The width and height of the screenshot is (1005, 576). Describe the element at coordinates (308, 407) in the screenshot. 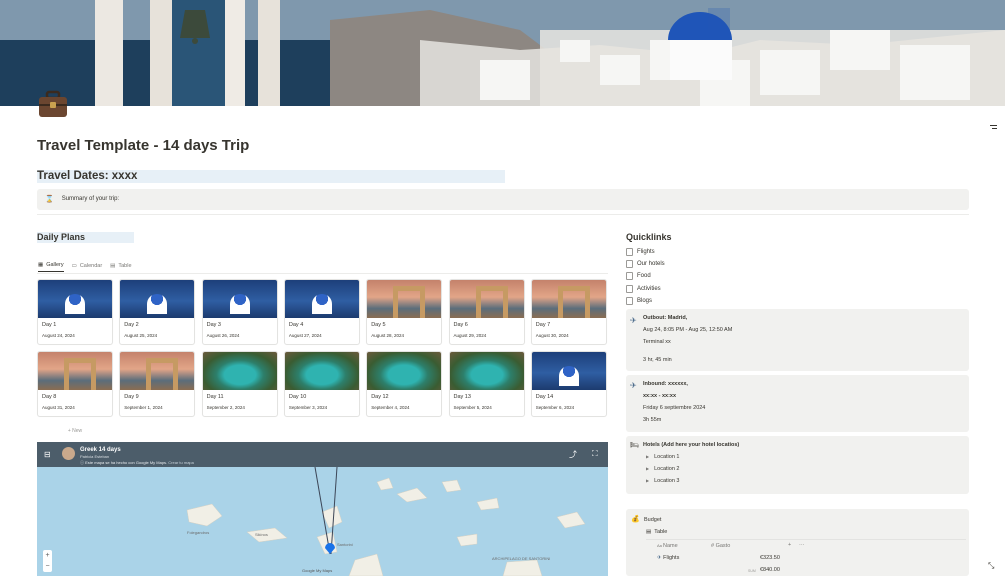

I see `card-date: September 3, 2024` at that location.